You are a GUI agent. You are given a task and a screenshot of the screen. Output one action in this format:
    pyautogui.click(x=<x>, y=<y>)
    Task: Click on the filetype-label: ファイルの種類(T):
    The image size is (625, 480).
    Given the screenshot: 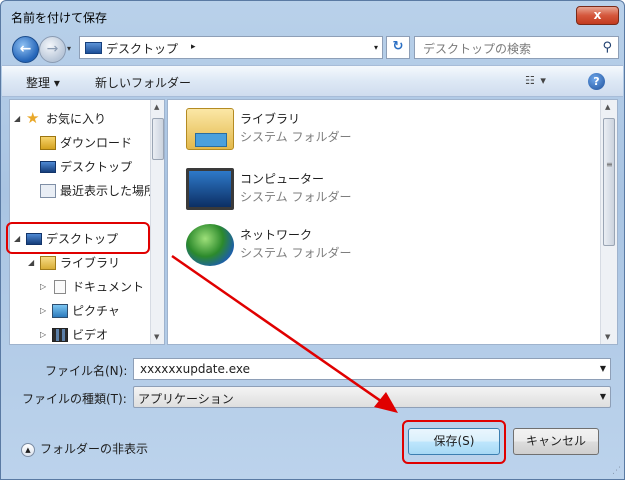 What is the action you would take?
    pyautogui.click(x=74, y=399)
    